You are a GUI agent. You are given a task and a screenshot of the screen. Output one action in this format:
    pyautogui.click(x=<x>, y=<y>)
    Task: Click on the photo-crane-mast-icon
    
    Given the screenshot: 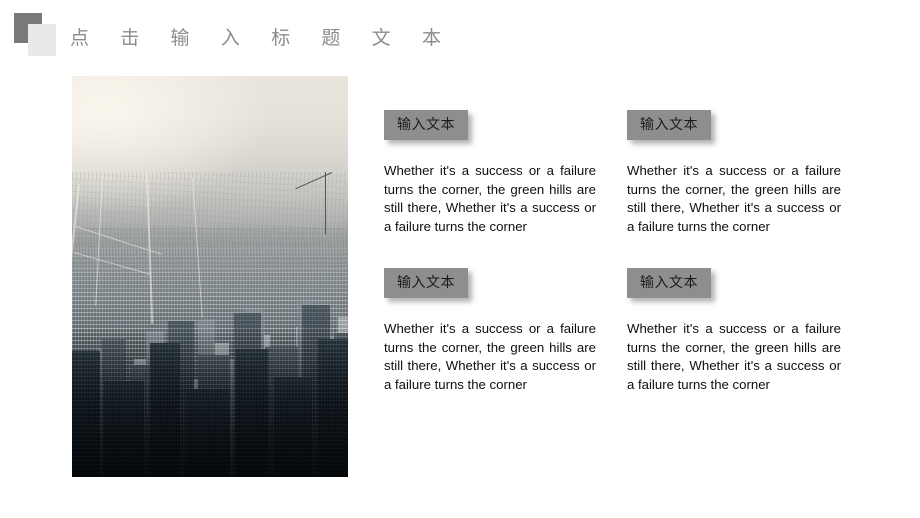 What is the action you would take?
    pyautogui.click(x=325, y=203)
    